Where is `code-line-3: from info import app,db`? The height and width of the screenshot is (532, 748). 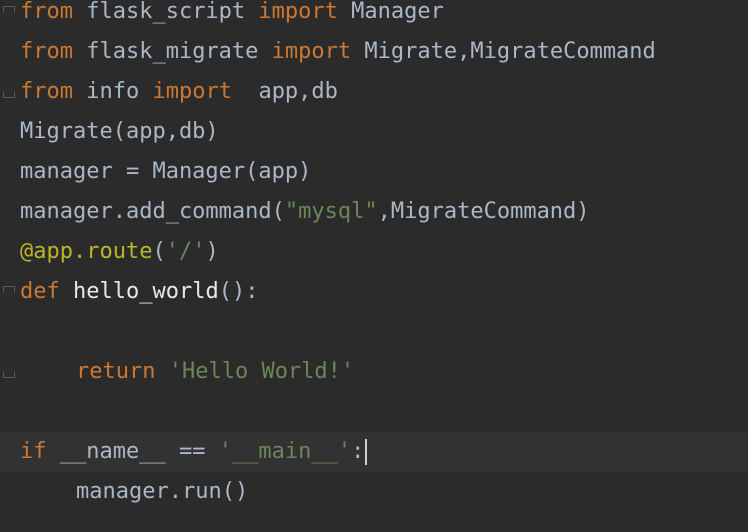
code-line-3: from info import app,db is located at coordinates (374, 92).